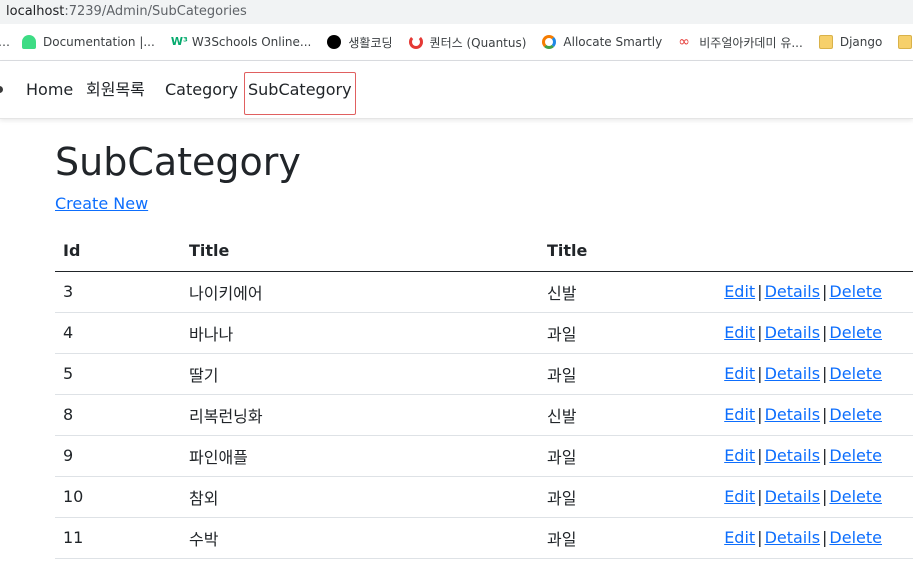 The height and width of the screenshot is (573, 913). Describe the element at coordinates (49, 90) in the screenshot. I see `nav-home: Home` at that location.